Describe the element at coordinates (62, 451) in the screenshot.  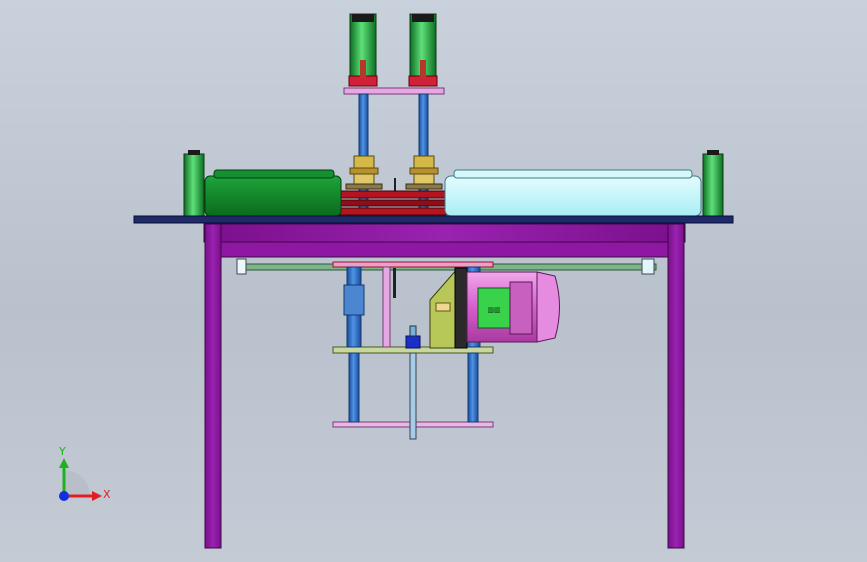
I see `y-axis-label: Y` at that location.